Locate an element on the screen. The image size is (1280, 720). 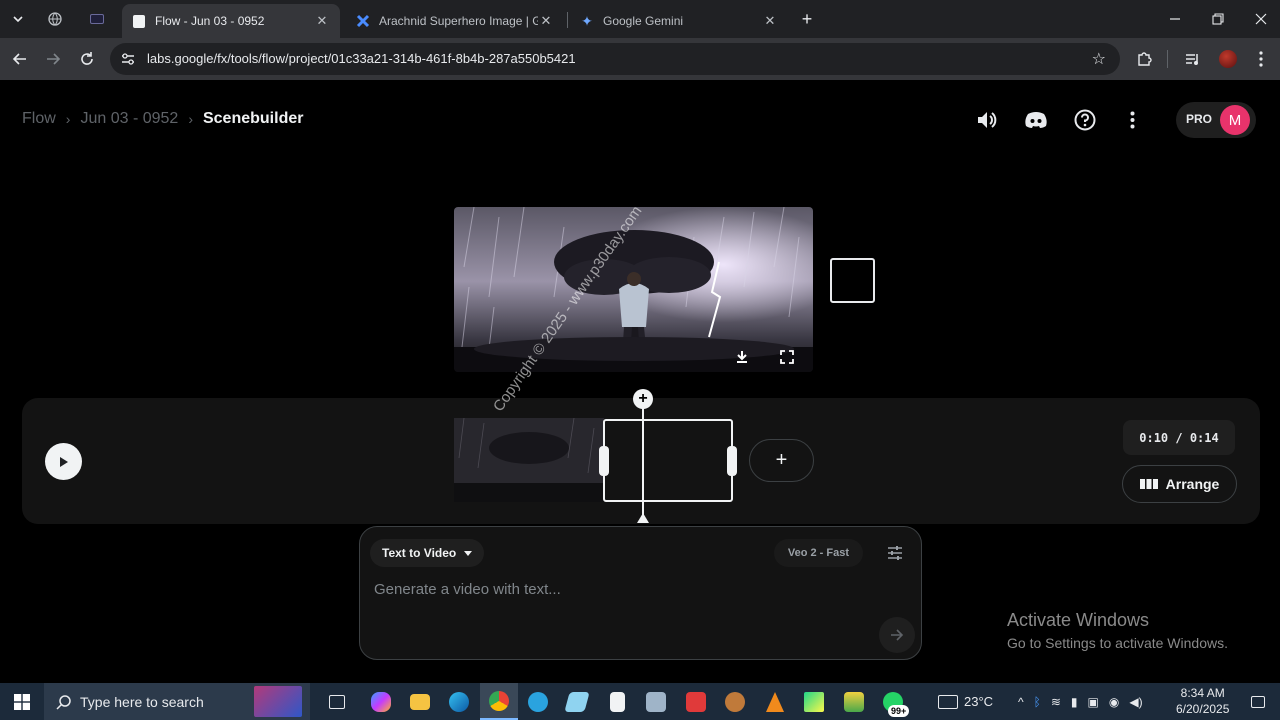
clock: 8:34 AM 6/20/2025 is located at coordinates (1202, 701).